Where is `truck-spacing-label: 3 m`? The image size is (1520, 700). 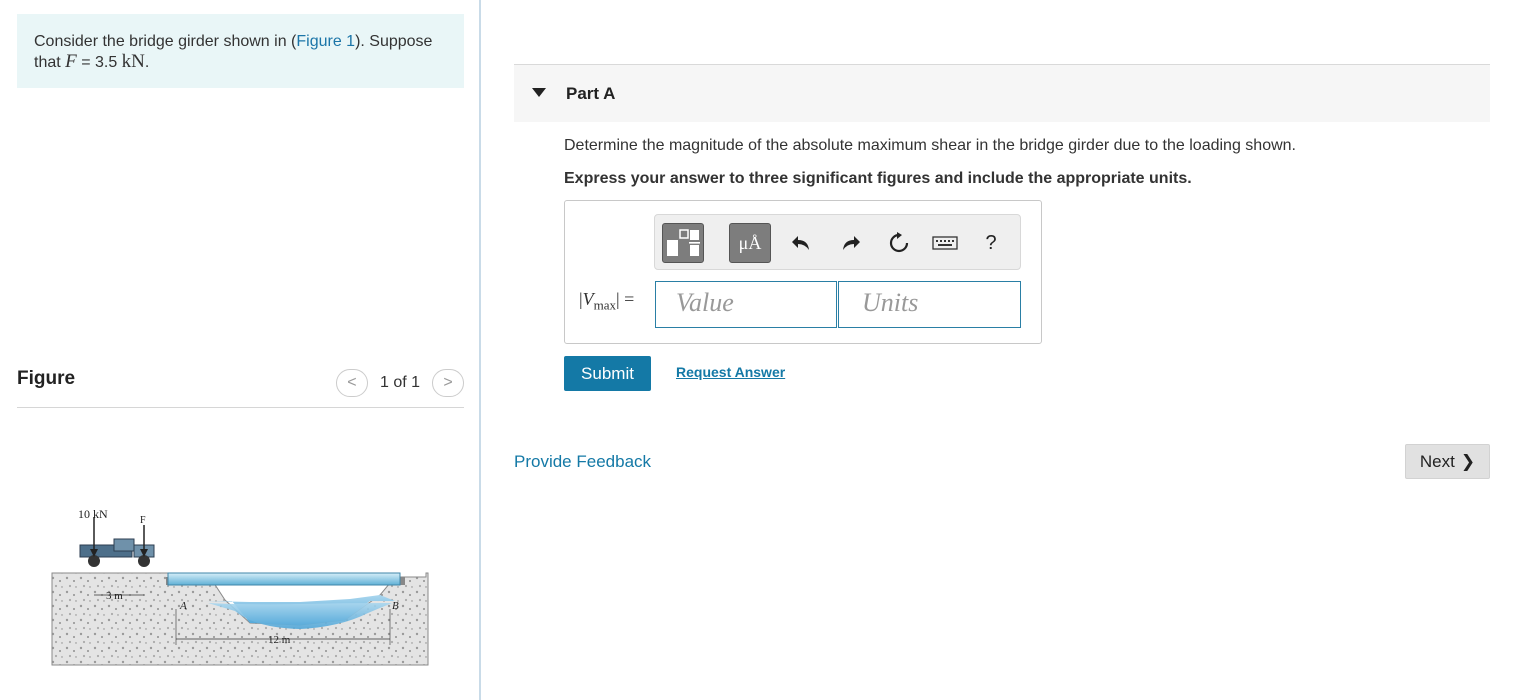
truck-spacing-label: 3 m is located at coordinates (114, 596).